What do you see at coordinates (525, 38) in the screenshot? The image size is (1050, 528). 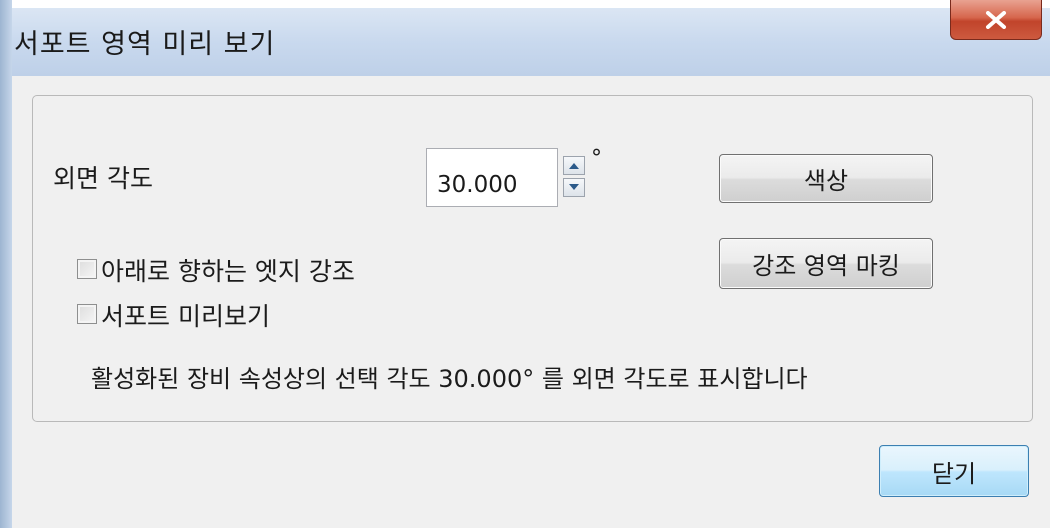 I see `title-bar: 서포트 영역 미리 보기` at bounding box center [525, 38].